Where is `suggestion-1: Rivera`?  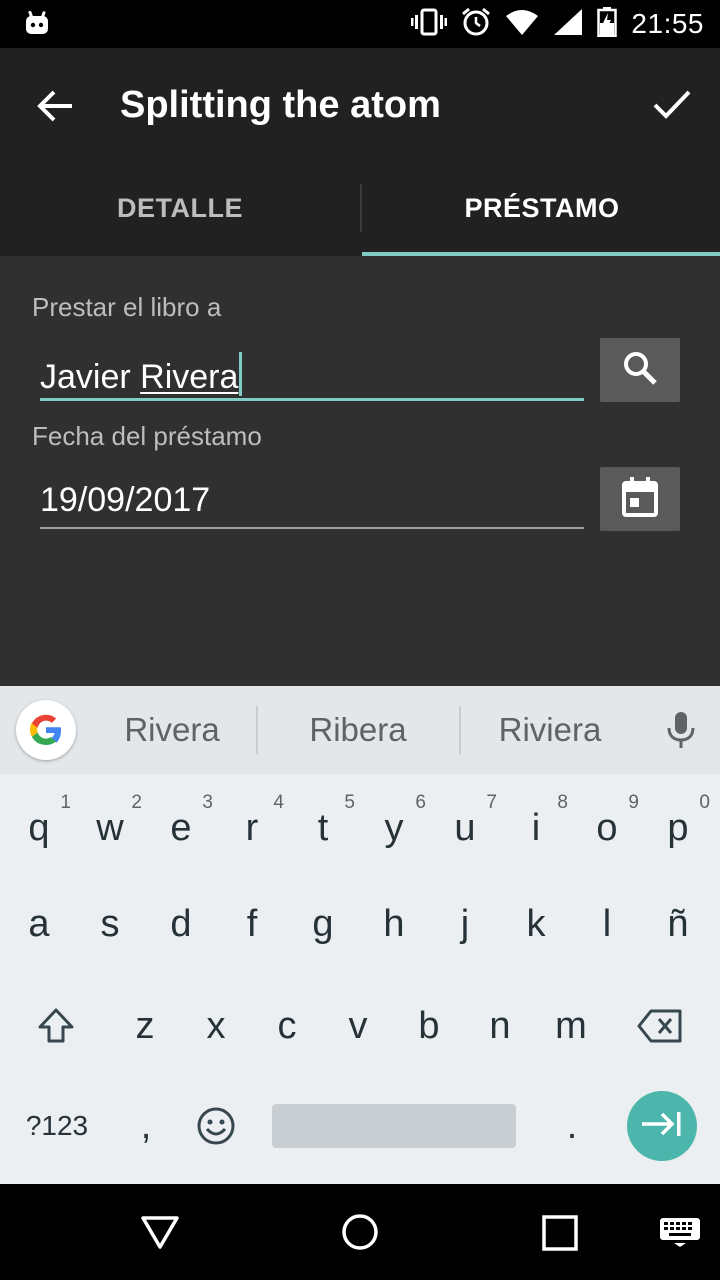
suggestion-1: Rivera is located at coordinates (172, 730).